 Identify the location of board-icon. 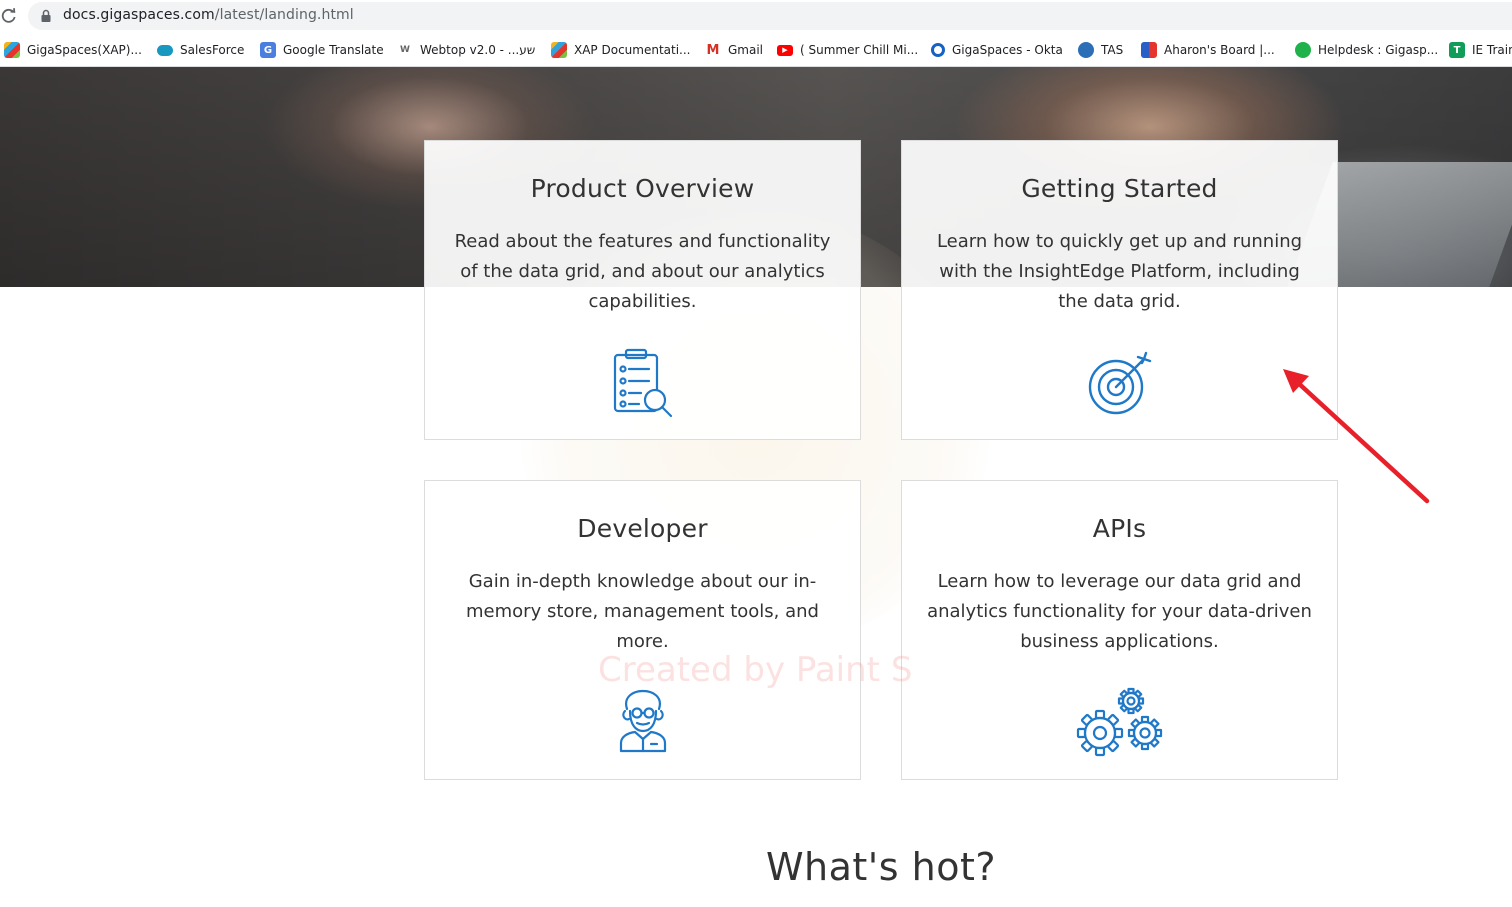
(1149, 50).